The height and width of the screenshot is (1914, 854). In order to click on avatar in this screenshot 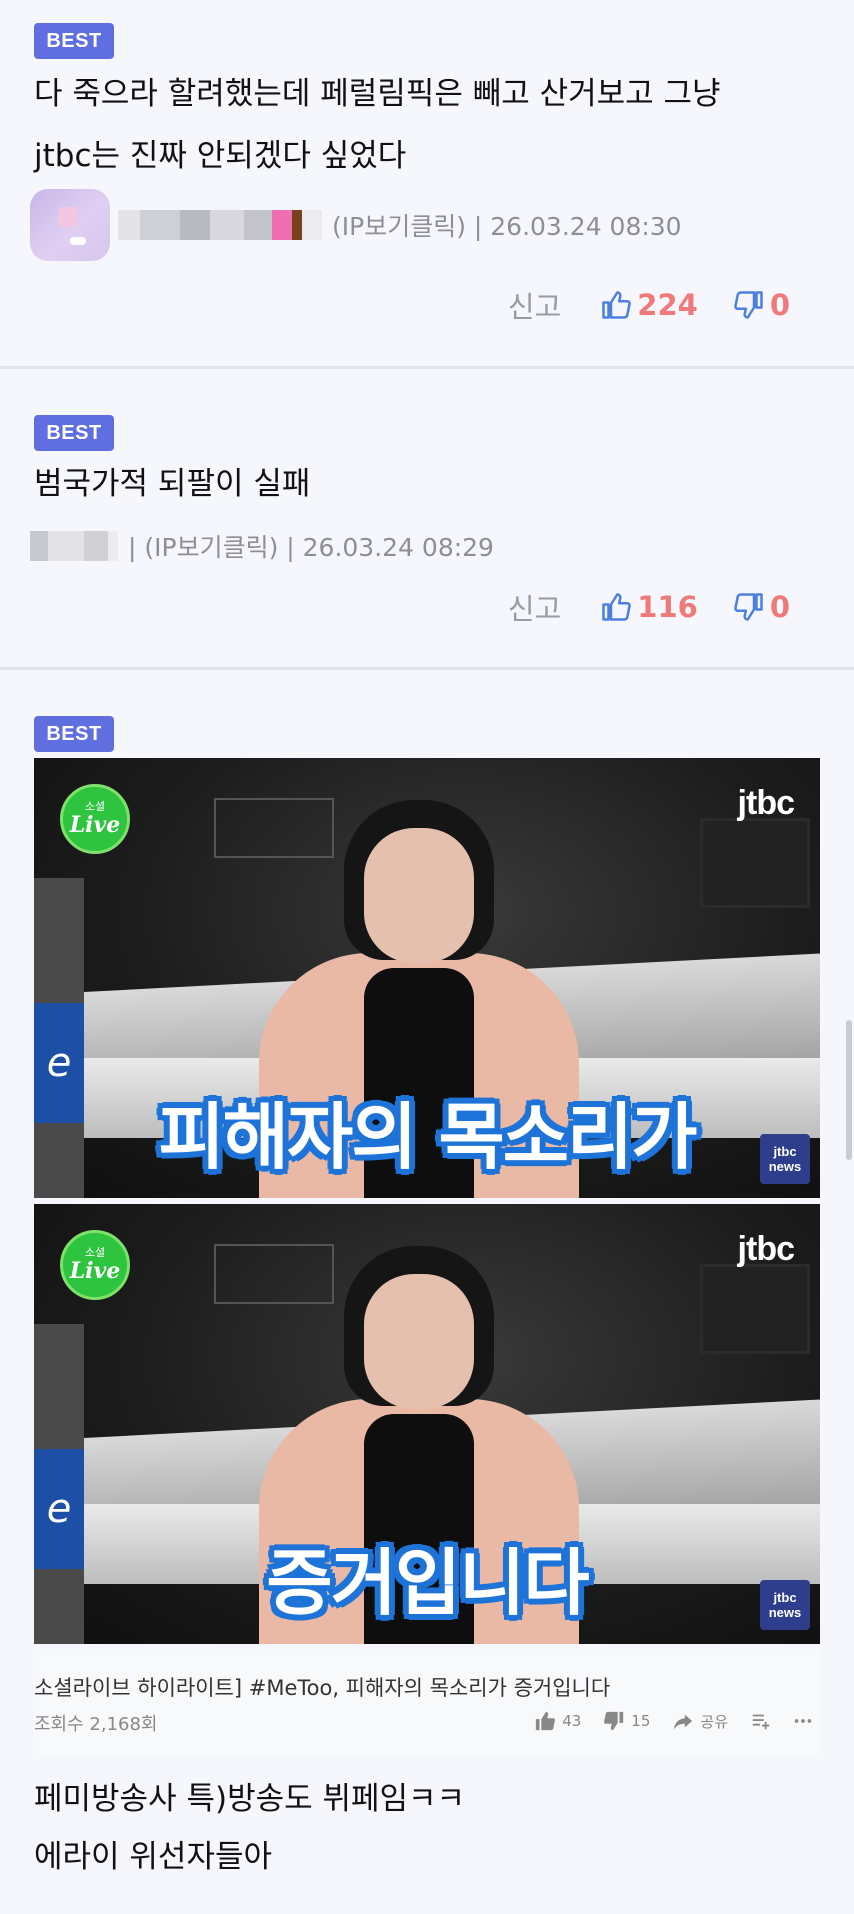, I will do `click(70, 225)`.